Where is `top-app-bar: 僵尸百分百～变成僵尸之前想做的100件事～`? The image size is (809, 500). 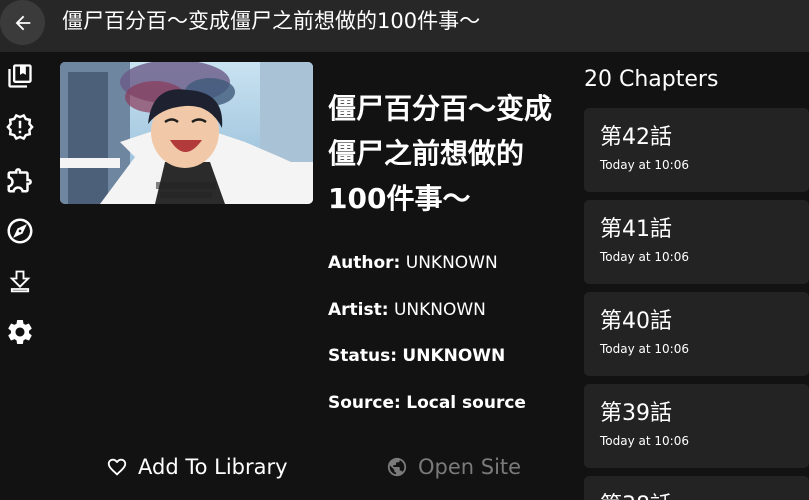 top-app-bar: 僵尸百分百～变成僵尸之前想做的100件事～ is located at coordinates (404, 26).